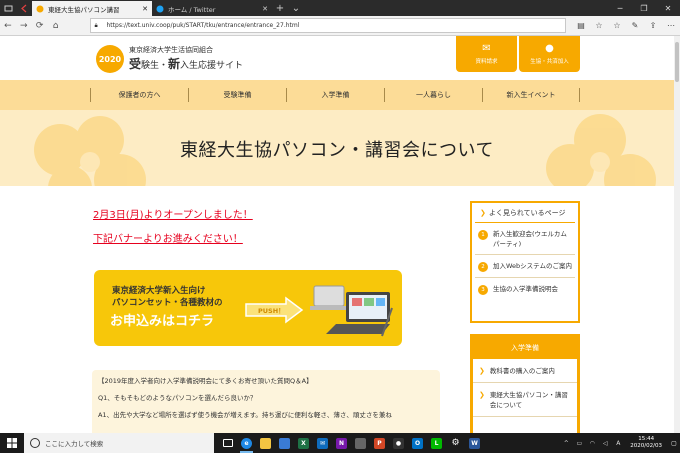 The height and width of the screenshot is (453, 680). Describe the element at coordinates (483, 290) in the screenshot. I see `rank-badge: 3` at that location.